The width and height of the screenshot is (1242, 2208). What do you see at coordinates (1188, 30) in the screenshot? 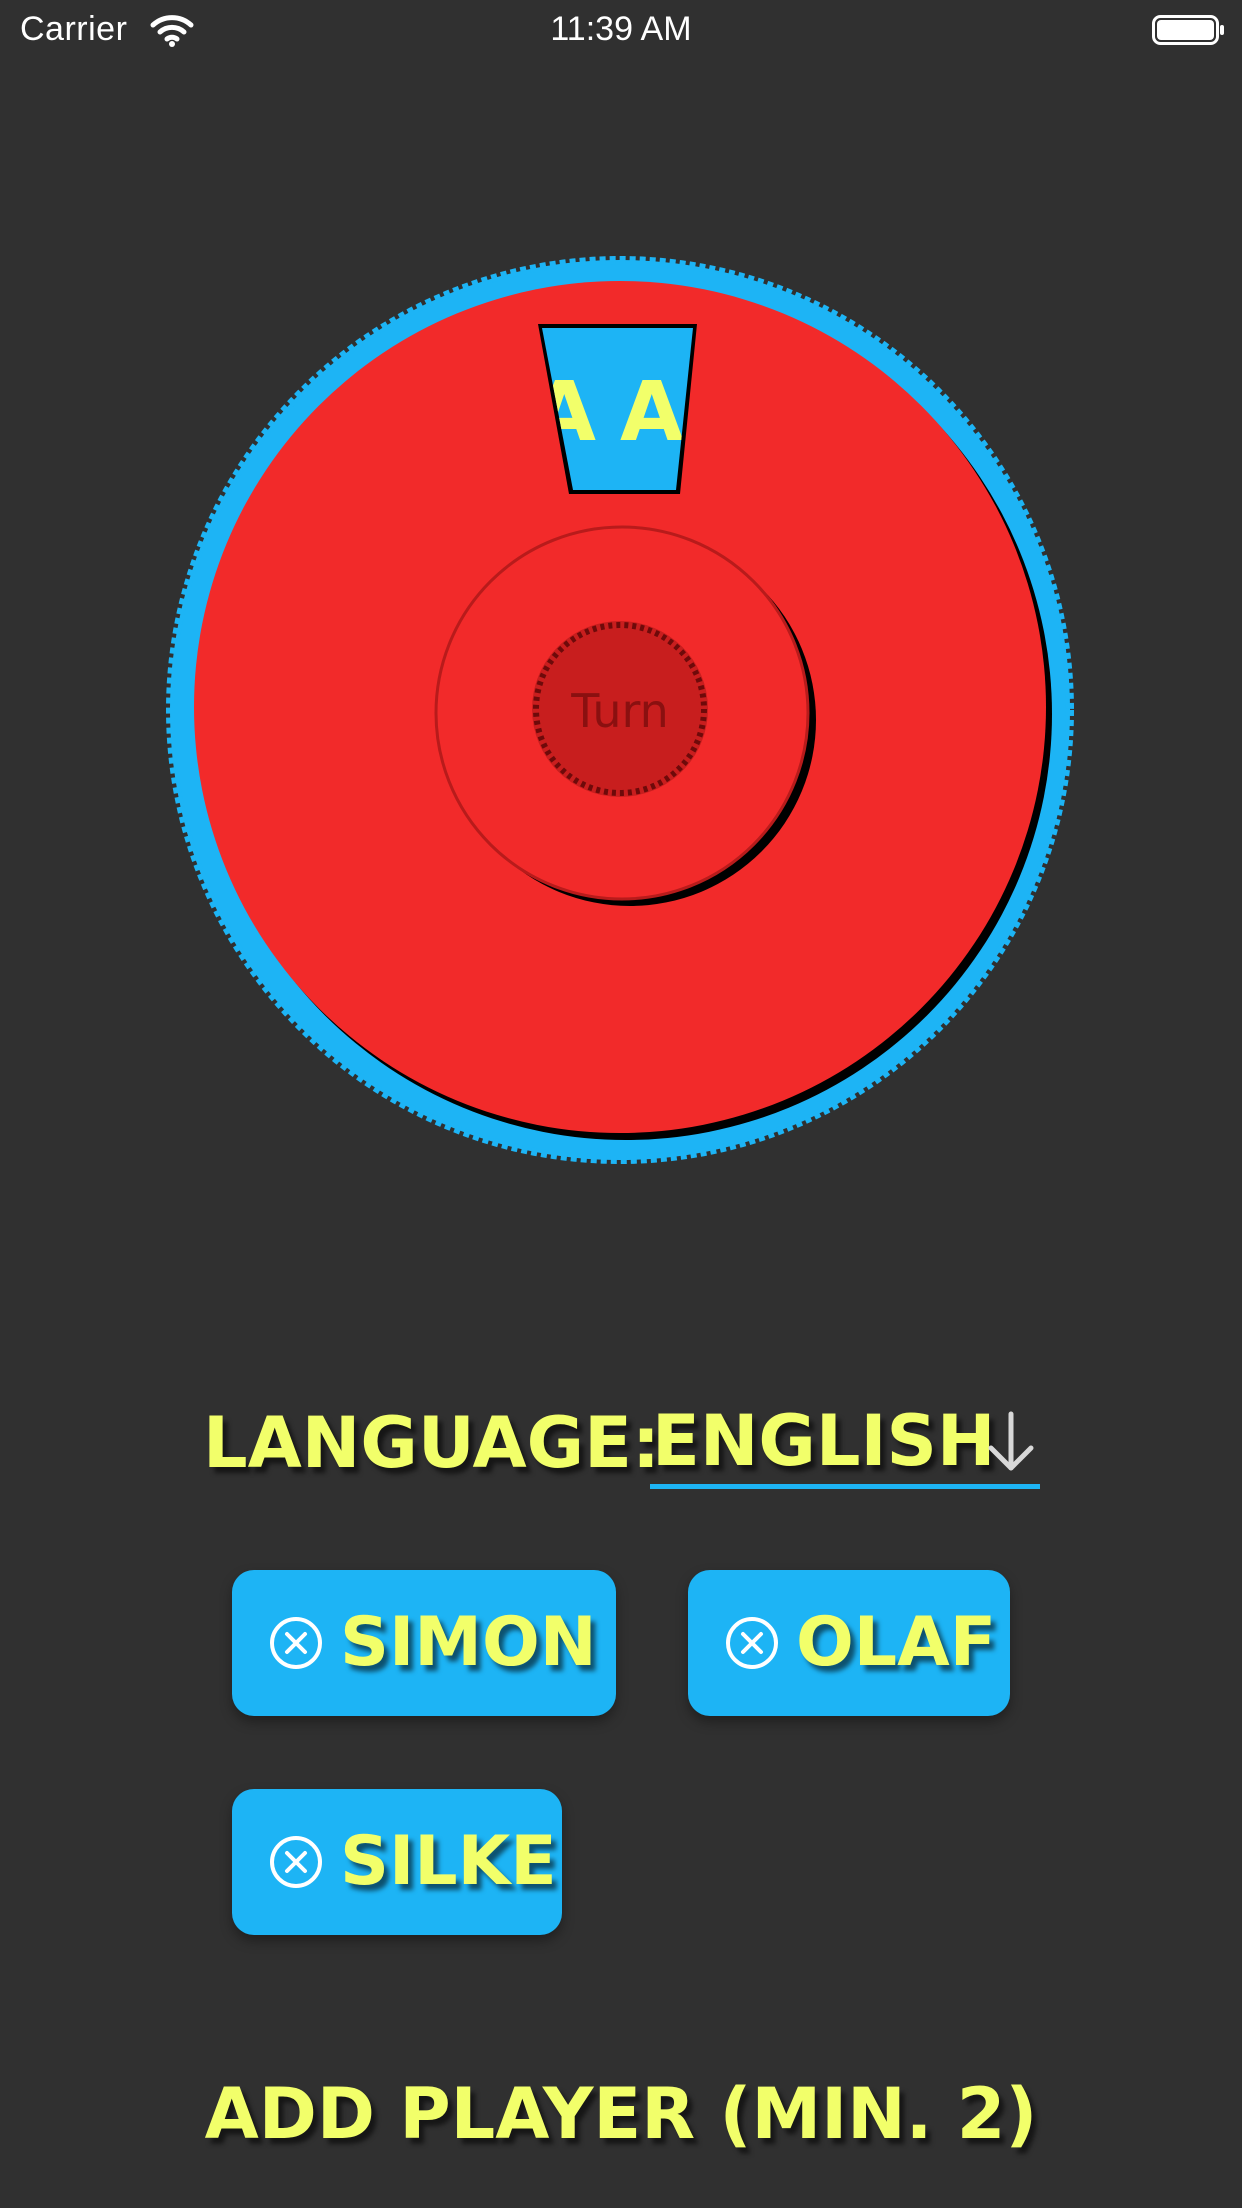
I see `battery-icon` at bounding box center [1188, 30].